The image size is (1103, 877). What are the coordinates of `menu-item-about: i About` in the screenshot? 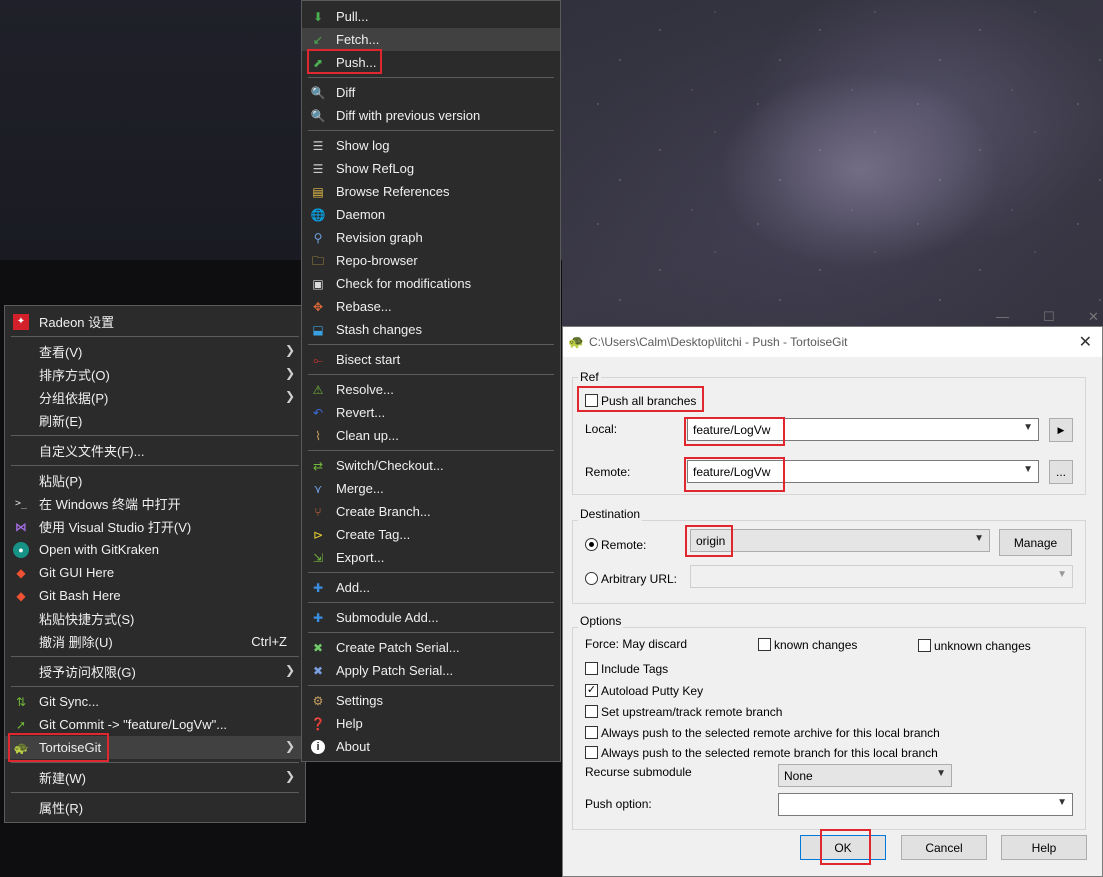 It's located at (431, 746).